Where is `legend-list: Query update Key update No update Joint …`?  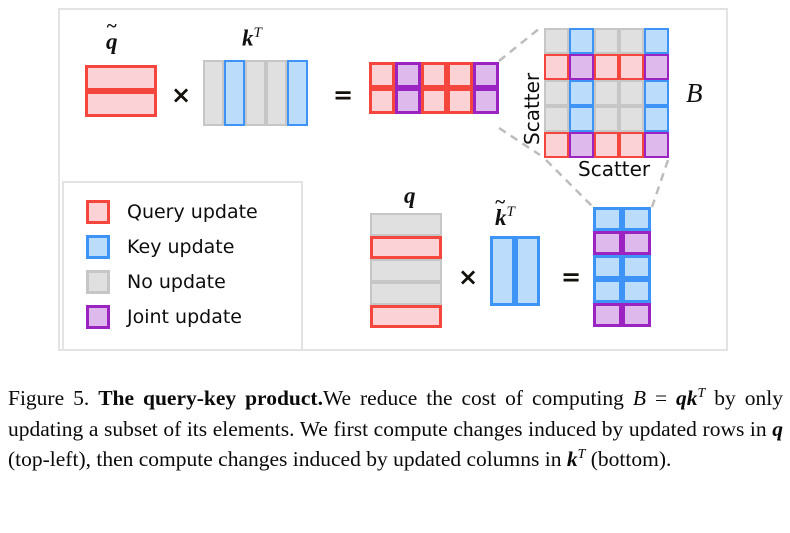 legend-list: Query update Key update No update Joint … is located at coordinates (172, 264).